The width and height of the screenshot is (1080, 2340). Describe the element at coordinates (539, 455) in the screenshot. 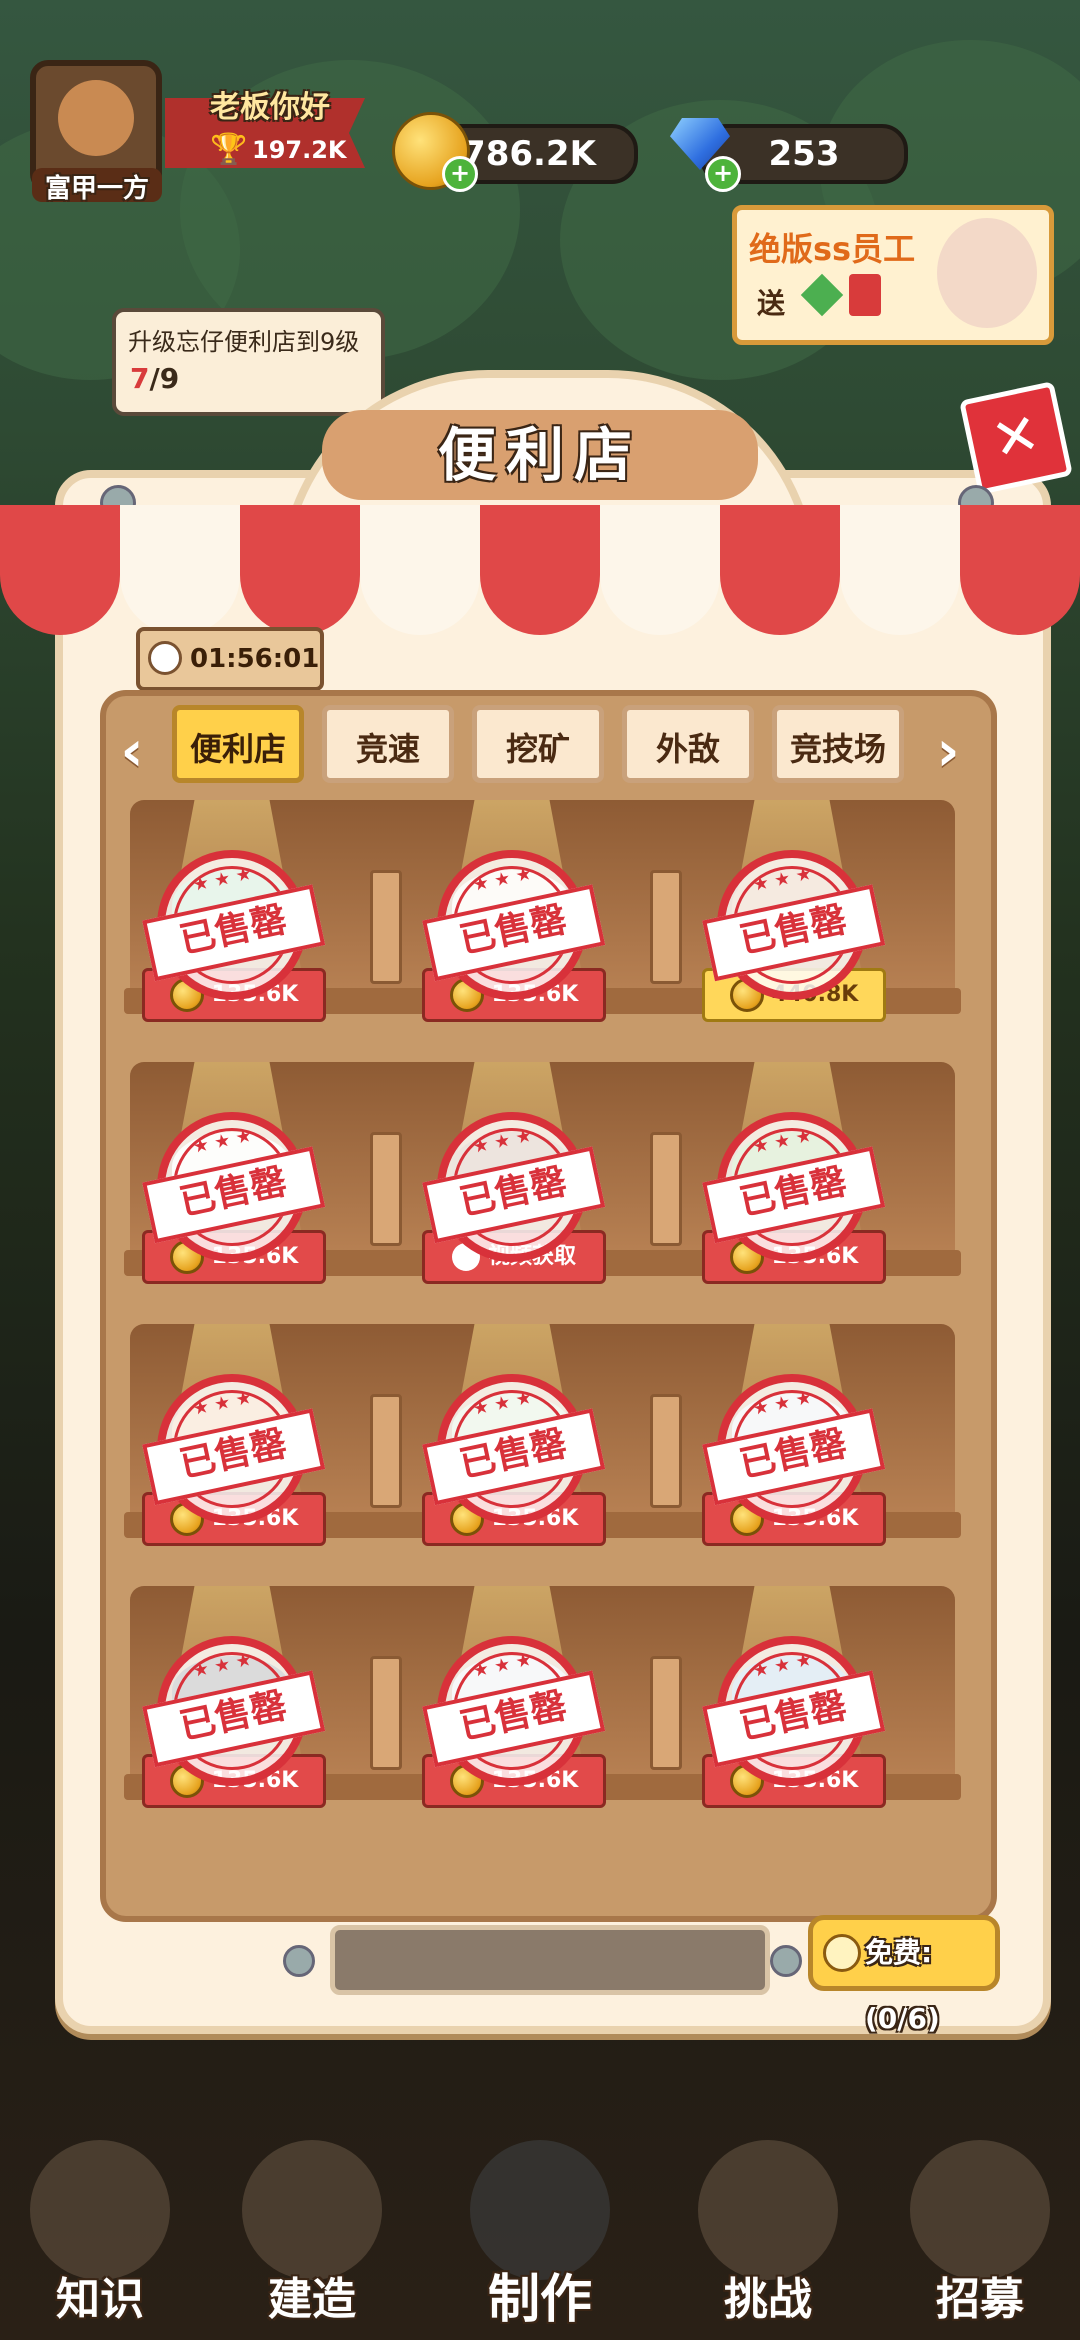

I see `panel-title: 便利店` at that location.